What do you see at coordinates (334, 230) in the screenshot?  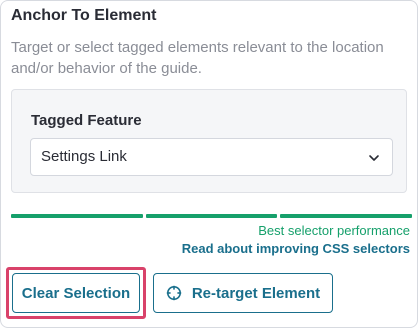 I see `selector-performance-status: Best selector performance` at bounding box center [334, 230].